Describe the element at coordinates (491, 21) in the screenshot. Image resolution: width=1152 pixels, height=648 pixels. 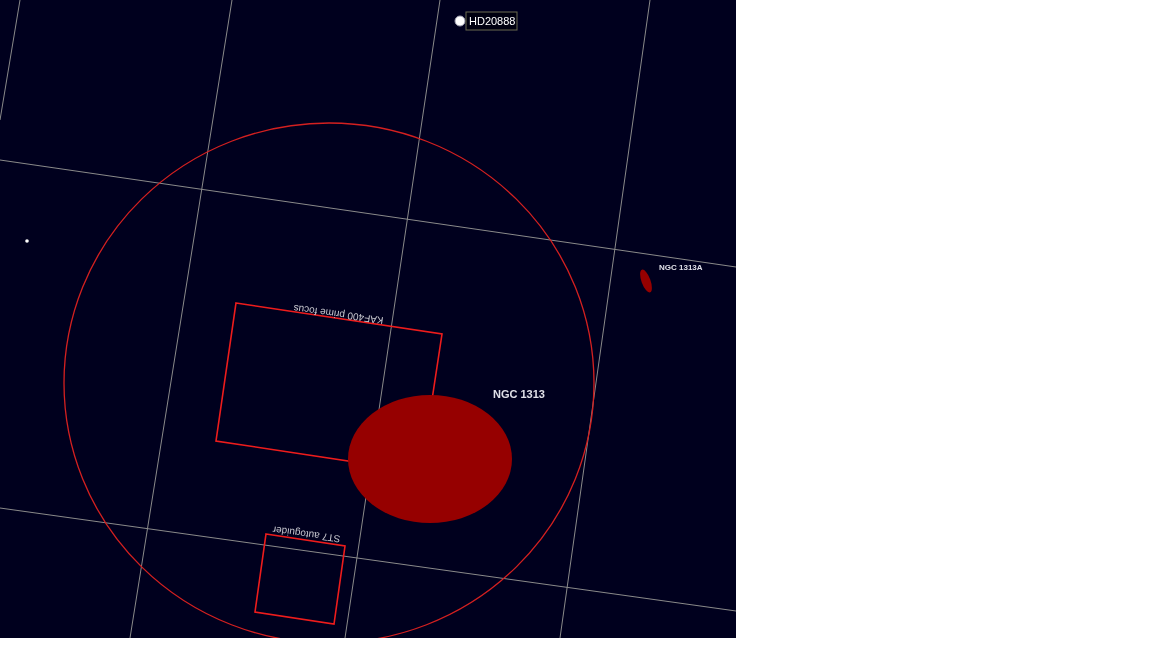
I see `star-label: HD20888` at that location.